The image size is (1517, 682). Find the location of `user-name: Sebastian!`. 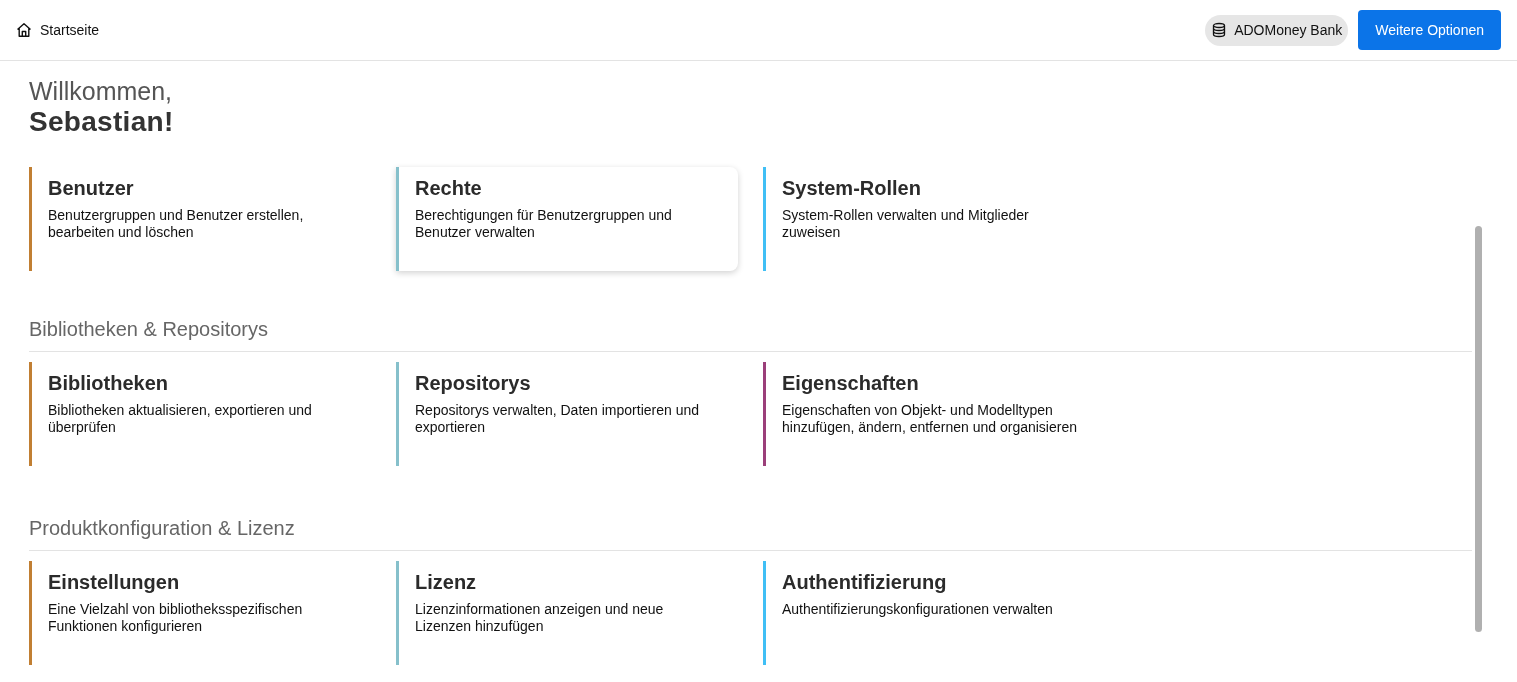

user-name: Sebastian! is located at coordinates (102, 122).